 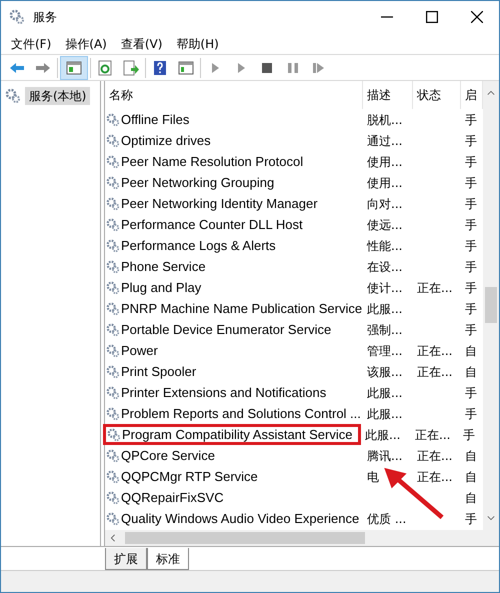 I want to click on service-name: Offline Files, so click(x=155, y=119).